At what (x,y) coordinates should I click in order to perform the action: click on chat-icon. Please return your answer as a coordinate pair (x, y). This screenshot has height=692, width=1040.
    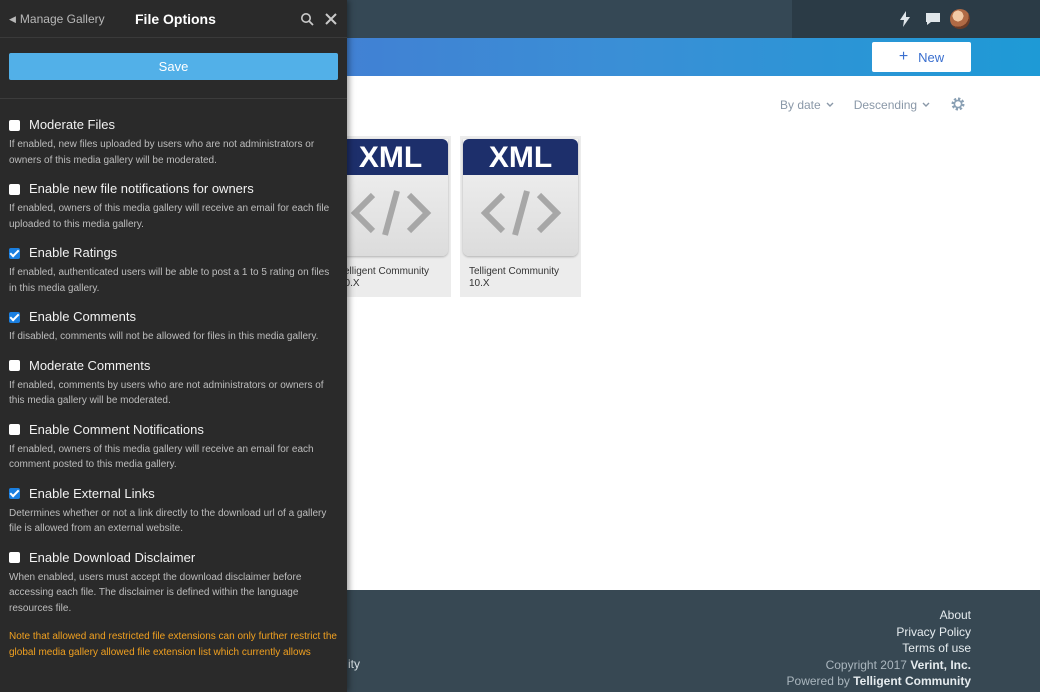
    Looking at the image, I should click on (933, 19).